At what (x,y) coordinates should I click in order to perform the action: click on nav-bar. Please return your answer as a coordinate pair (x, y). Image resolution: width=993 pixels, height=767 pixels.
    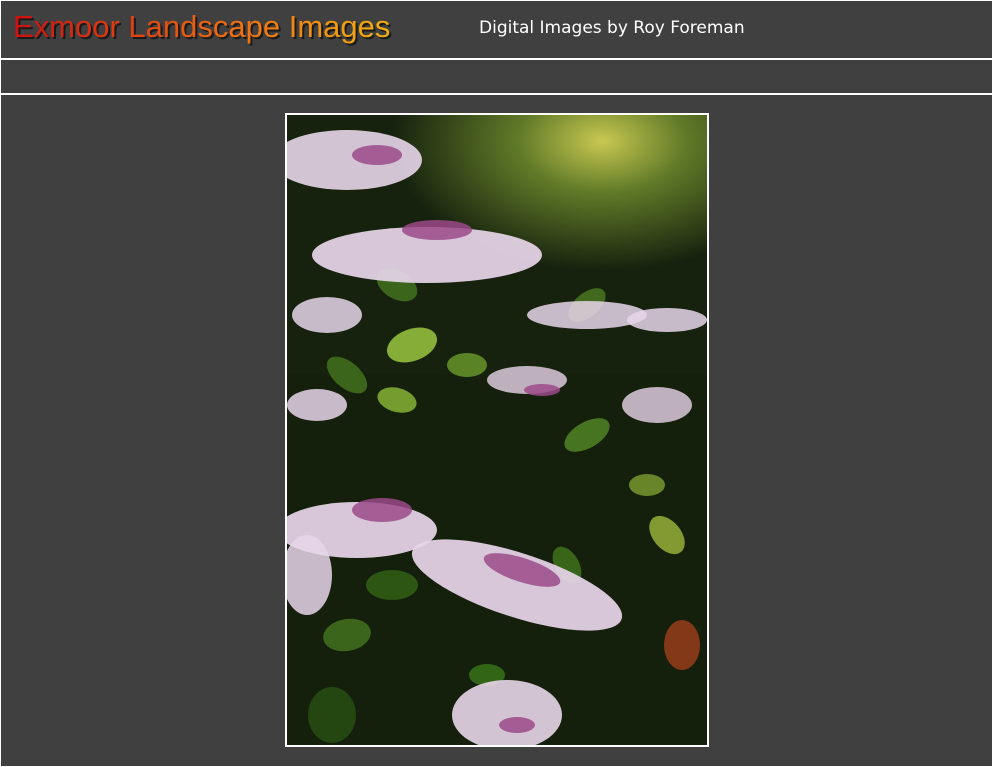
    Looking at the image, I should click on (496, 77).